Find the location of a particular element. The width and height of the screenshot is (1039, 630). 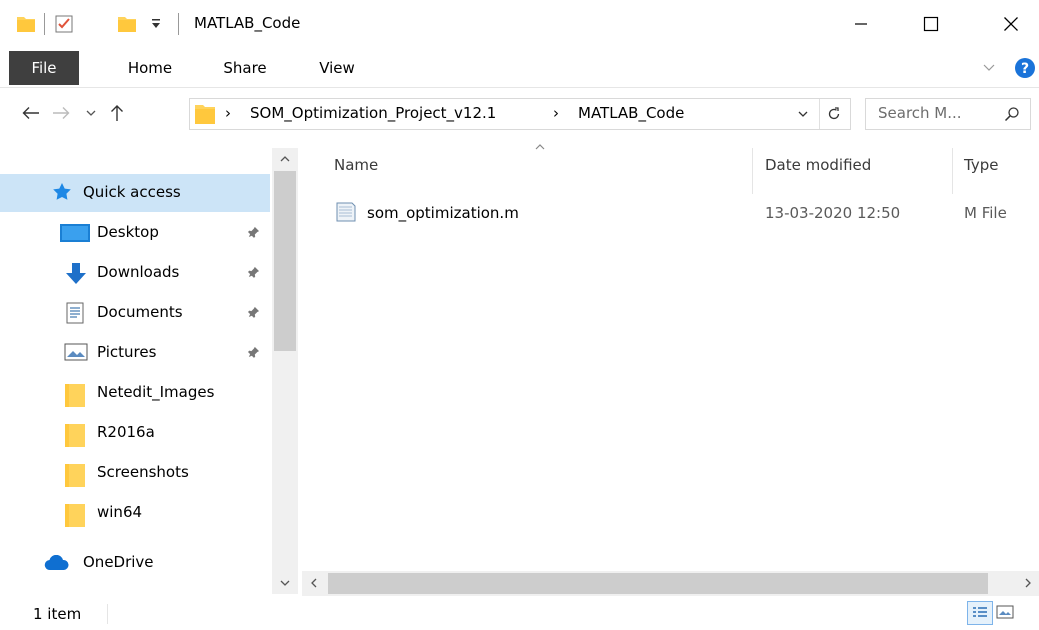

cloud-icon is located at coordinates (57, 563).